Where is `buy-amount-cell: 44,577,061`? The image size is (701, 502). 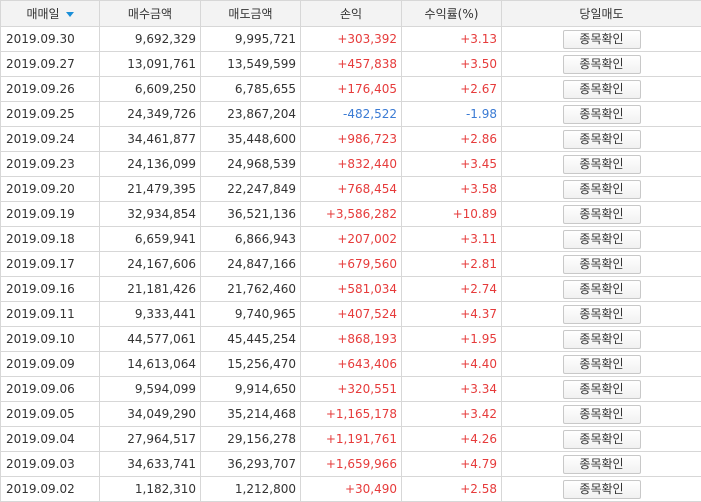
buy-amount-cell: 44,577,061 is located at coordinates (150, 339).